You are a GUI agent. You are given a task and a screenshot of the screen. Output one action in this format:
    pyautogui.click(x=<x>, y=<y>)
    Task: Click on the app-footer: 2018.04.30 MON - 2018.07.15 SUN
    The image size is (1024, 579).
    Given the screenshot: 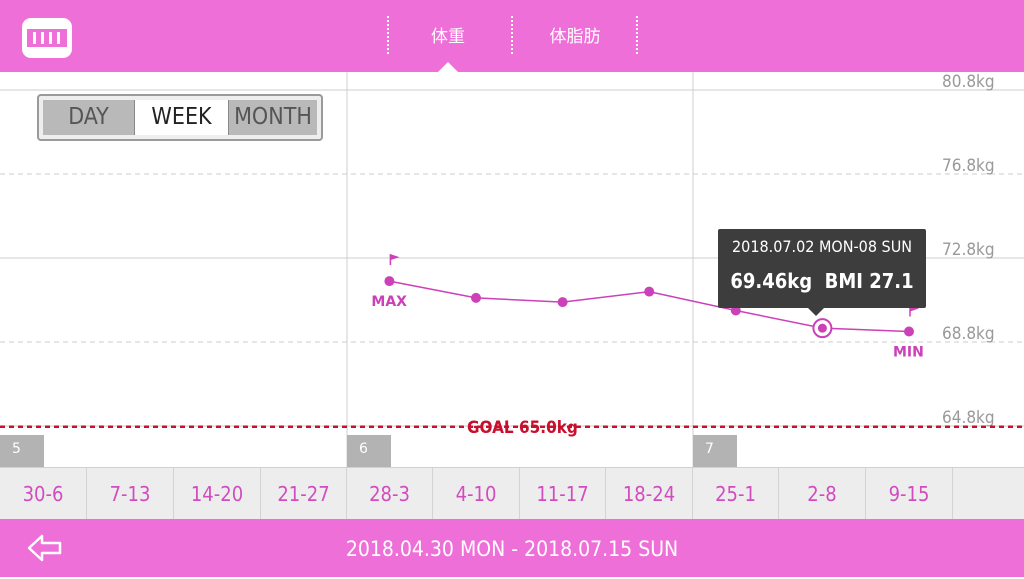 What is the action you would take?
    pyautogui.click(x=512, y=548)
    